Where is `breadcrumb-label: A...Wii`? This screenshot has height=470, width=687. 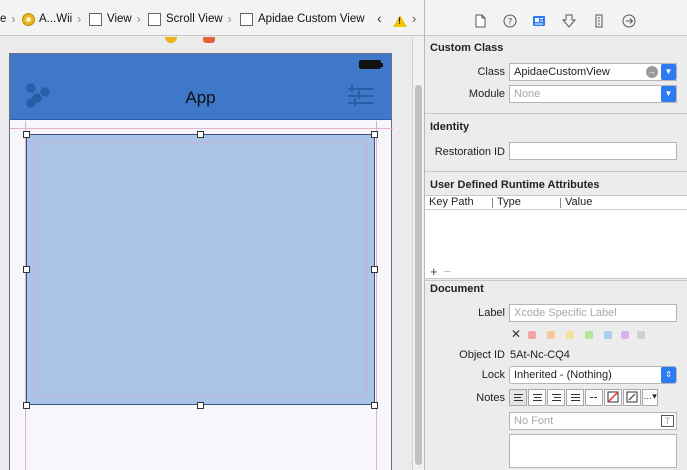 breadcrumb-label: A...Wii is located at coordinates (56, 19).